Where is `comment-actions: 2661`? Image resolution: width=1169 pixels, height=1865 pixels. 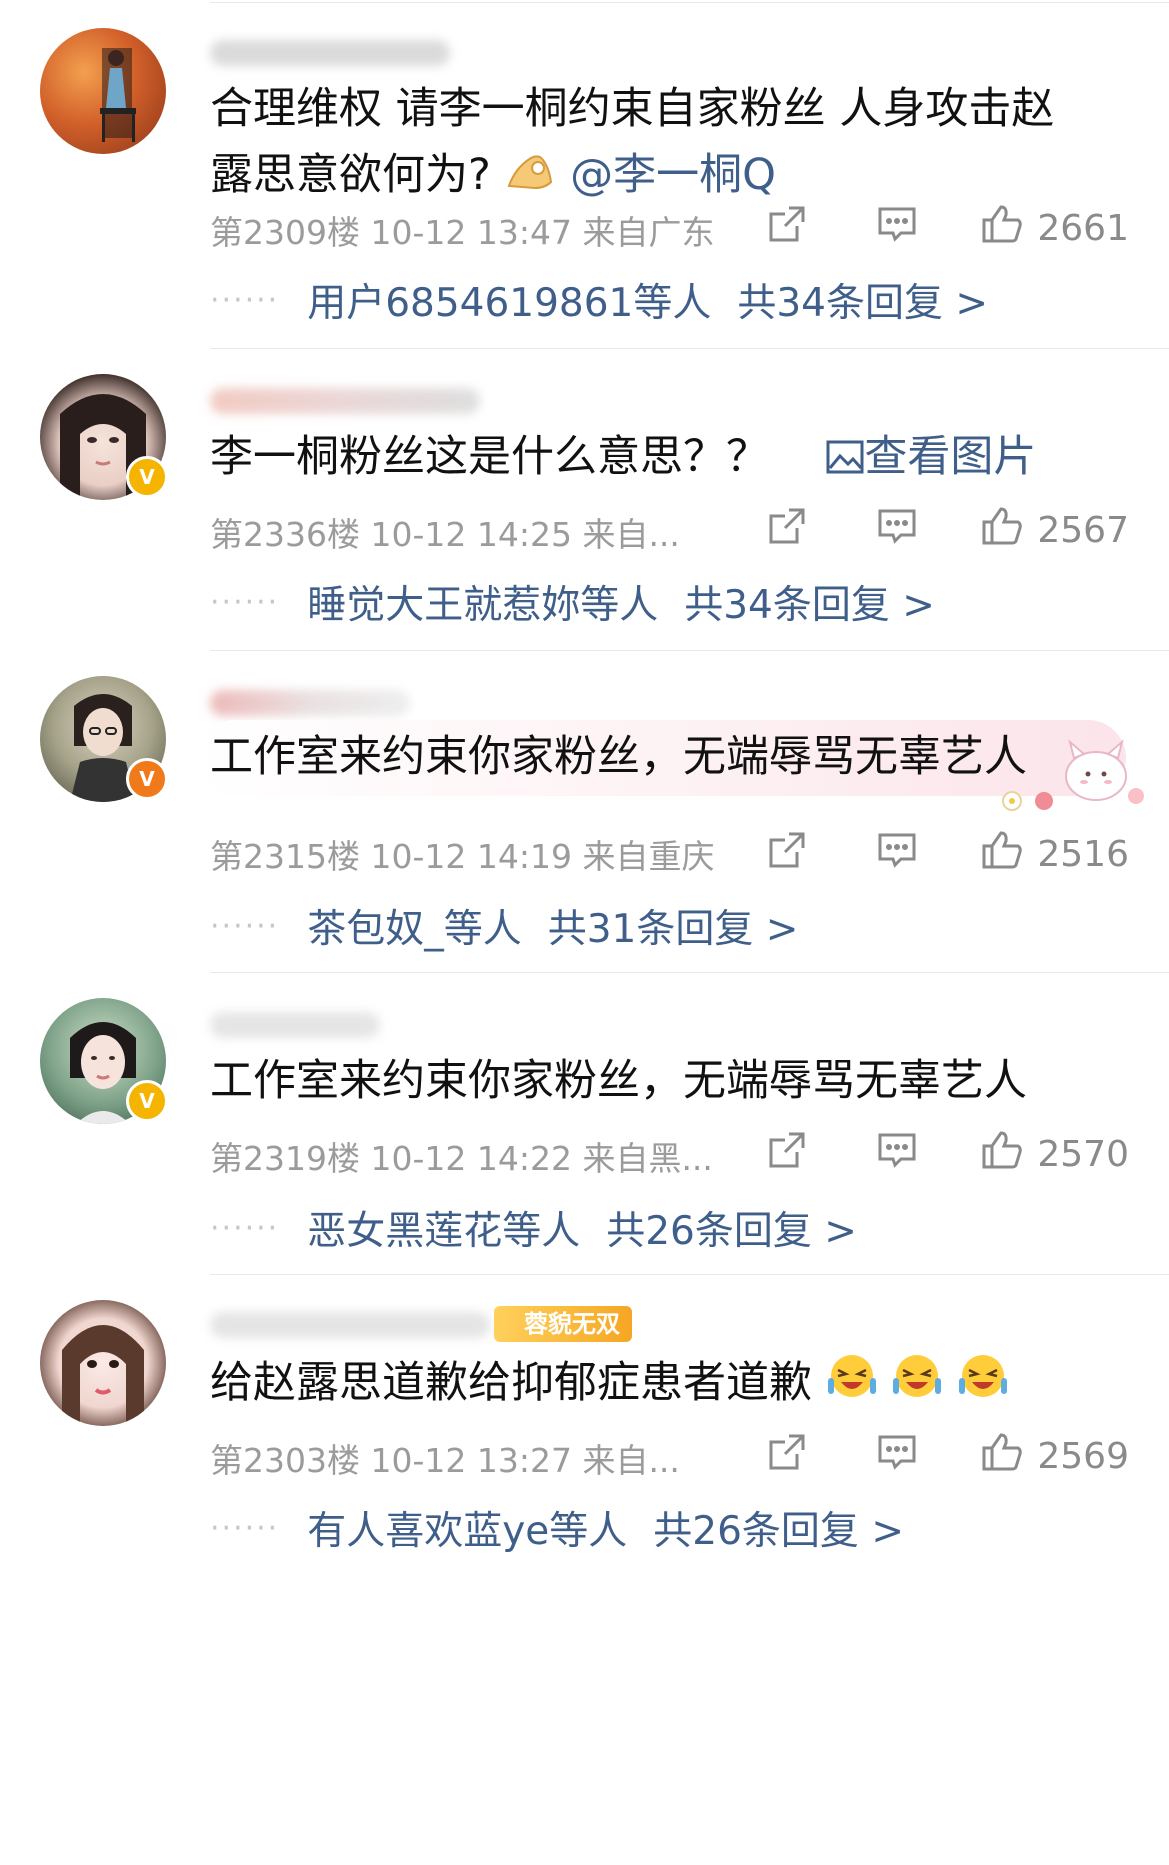
comment-actions: 2661 is located at coordinates (948, 228).